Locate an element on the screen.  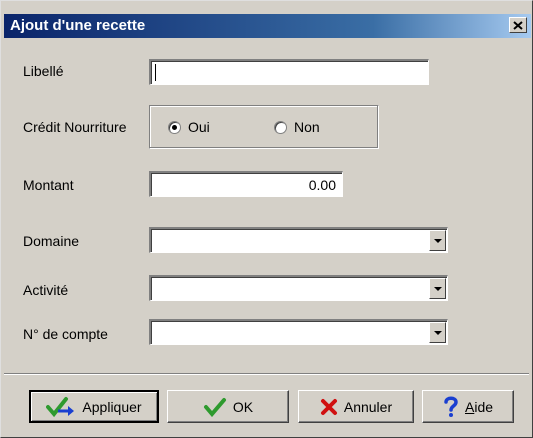
libelle-label: Libellé is located at coordinates (43, 71).